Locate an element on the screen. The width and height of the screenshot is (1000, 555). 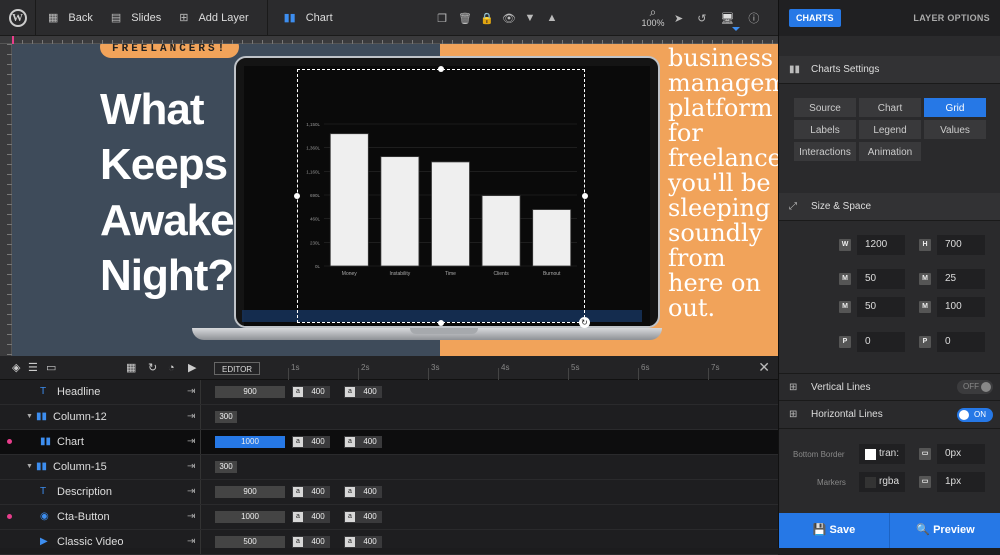
horizontal-lines-toggle: ON is located at coordinates (975, 415).